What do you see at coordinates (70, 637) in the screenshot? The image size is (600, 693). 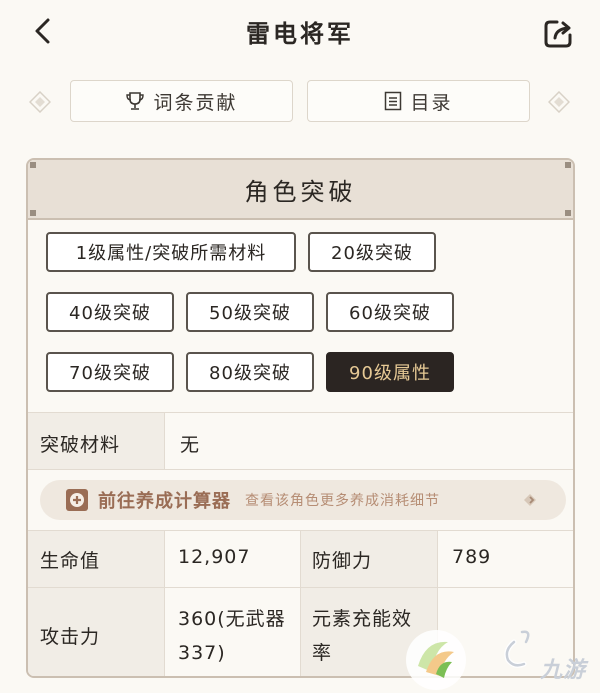 I see `stat-label: 攻击力` at bounding box center [70, 637].